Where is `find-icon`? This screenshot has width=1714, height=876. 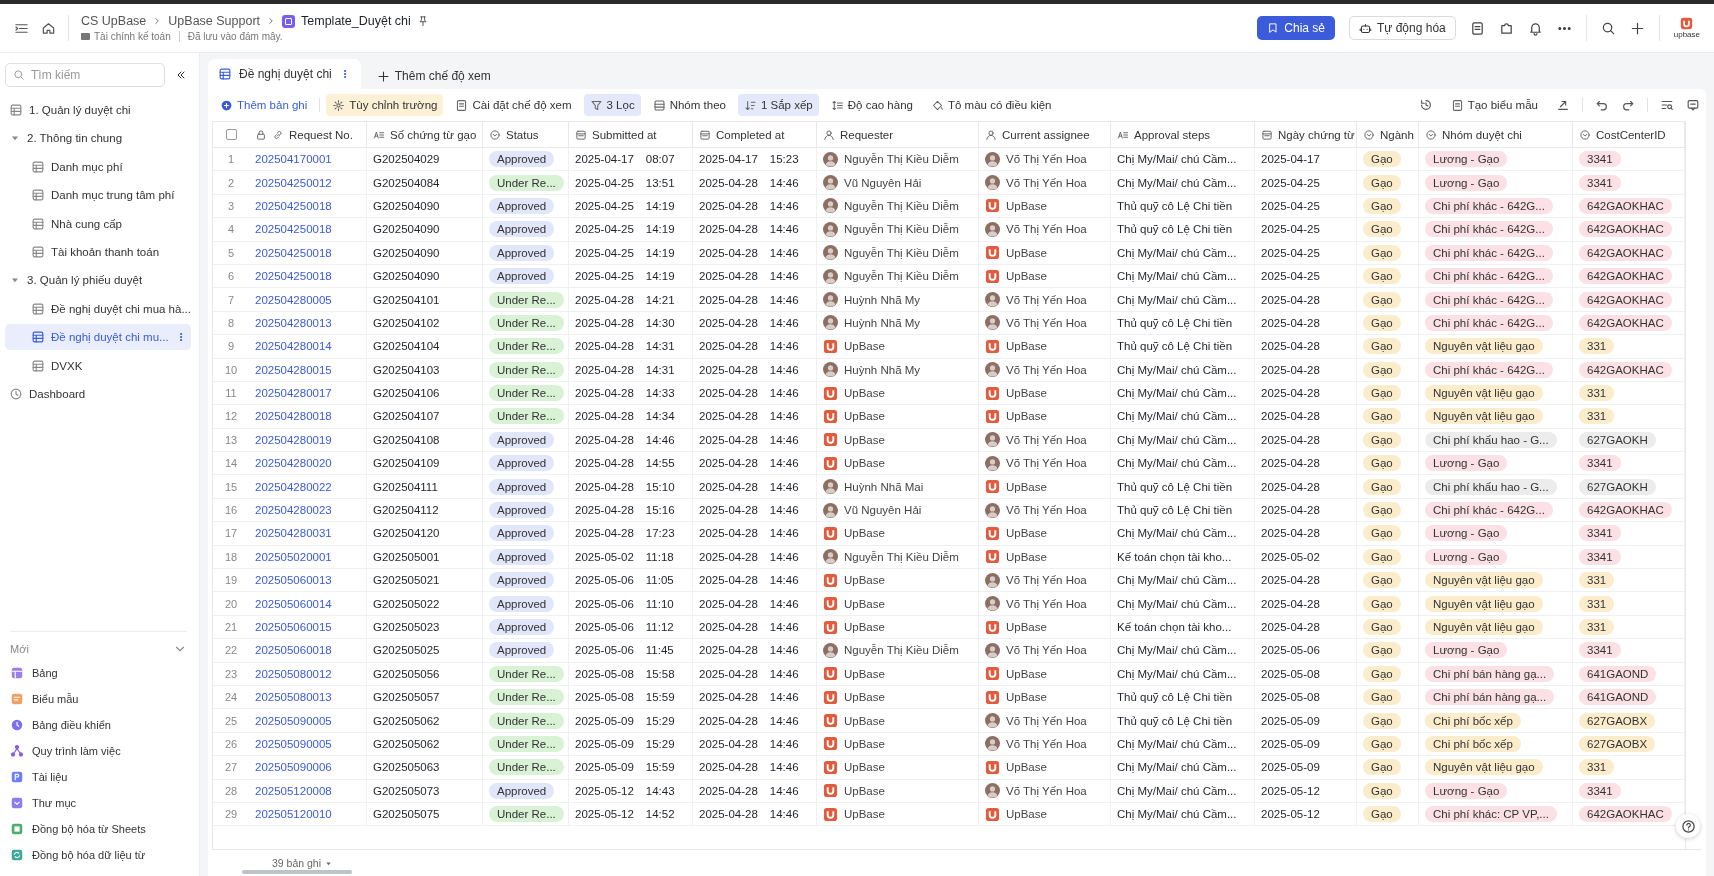
find-icon is located at coordinates (1667, 105).